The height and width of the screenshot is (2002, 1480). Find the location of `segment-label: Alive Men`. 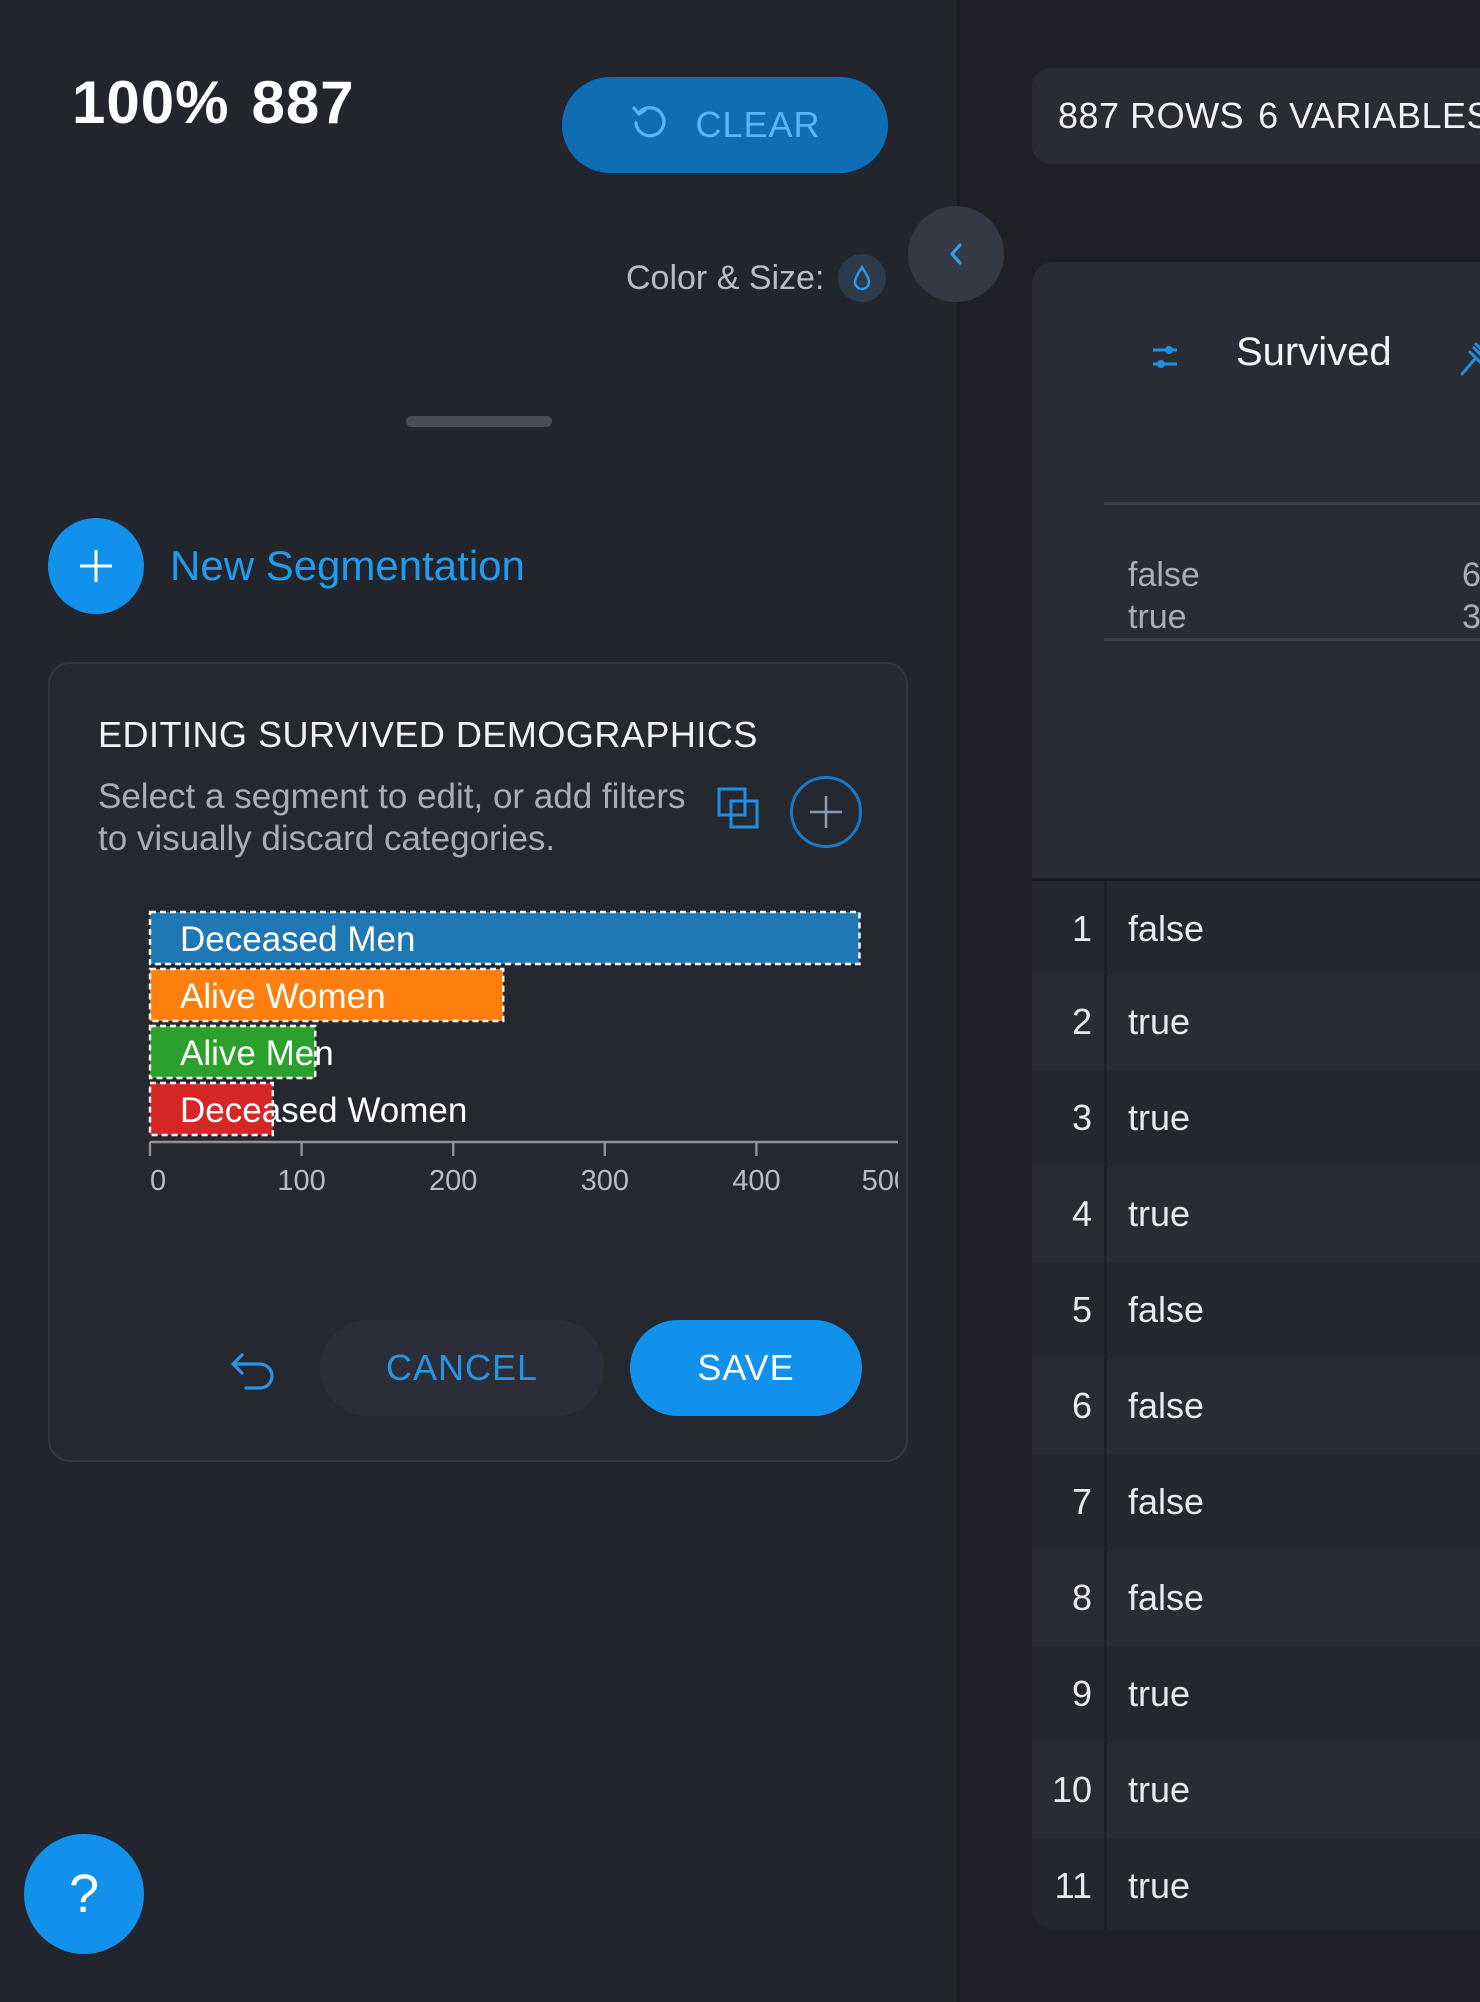

segment-label: Alive Men is located at coordinates (257, 1053).